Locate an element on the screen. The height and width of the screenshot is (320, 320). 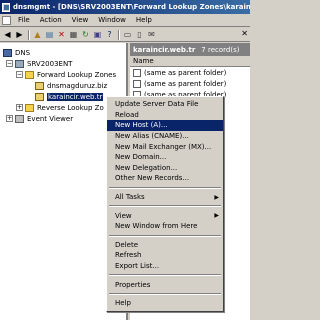
menu-item-delete: Delete is located at coordinates (165, 245).